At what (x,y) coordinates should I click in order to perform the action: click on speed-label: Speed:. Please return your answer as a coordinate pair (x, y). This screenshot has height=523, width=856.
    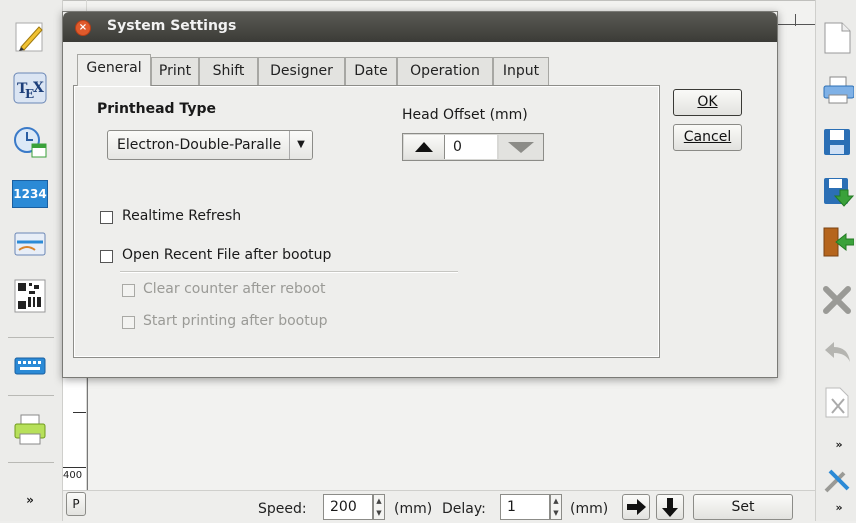
    Looking at the image, I should click on (282, 509).